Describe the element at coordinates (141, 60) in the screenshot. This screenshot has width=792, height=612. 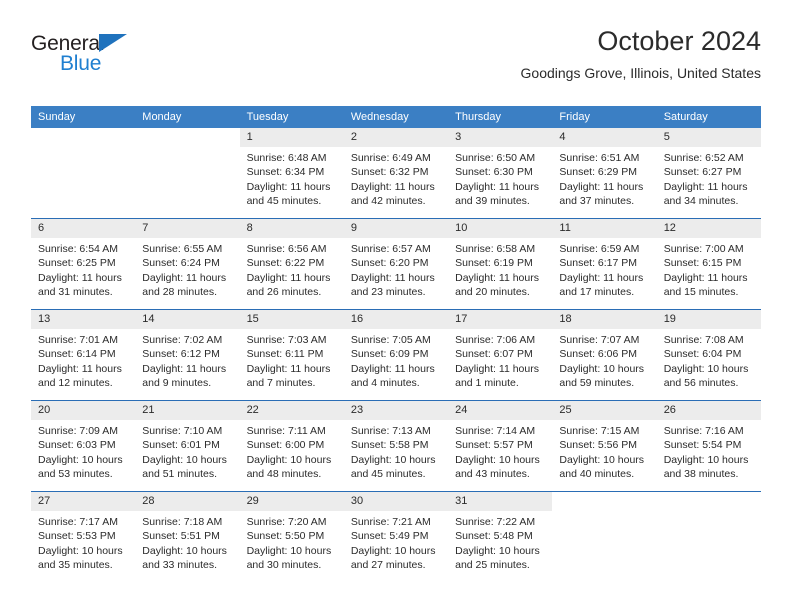
I see `generalblue-logo: General Blue` at that location.